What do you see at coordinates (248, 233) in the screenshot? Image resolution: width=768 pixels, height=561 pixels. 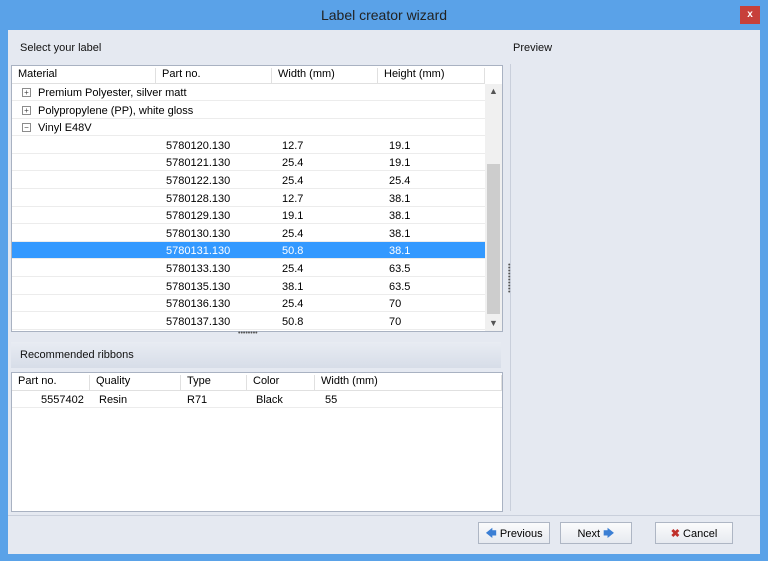 I see `table-row: 5780130.130 25.4 38.1` at bounding box center [248, 233].